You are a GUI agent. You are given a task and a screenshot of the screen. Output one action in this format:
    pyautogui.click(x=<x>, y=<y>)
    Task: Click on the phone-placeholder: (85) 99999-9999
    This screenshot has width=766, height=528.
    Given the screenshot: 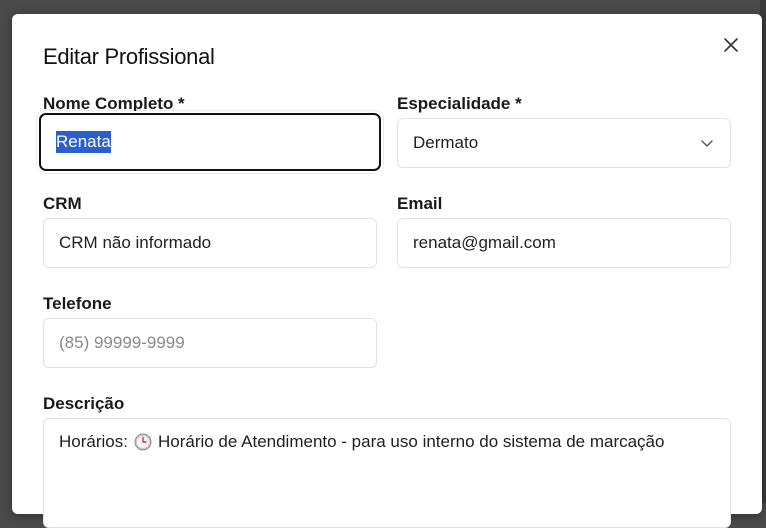 What is the action you would take?
    pyautogui.click(x=122, y=342)
    